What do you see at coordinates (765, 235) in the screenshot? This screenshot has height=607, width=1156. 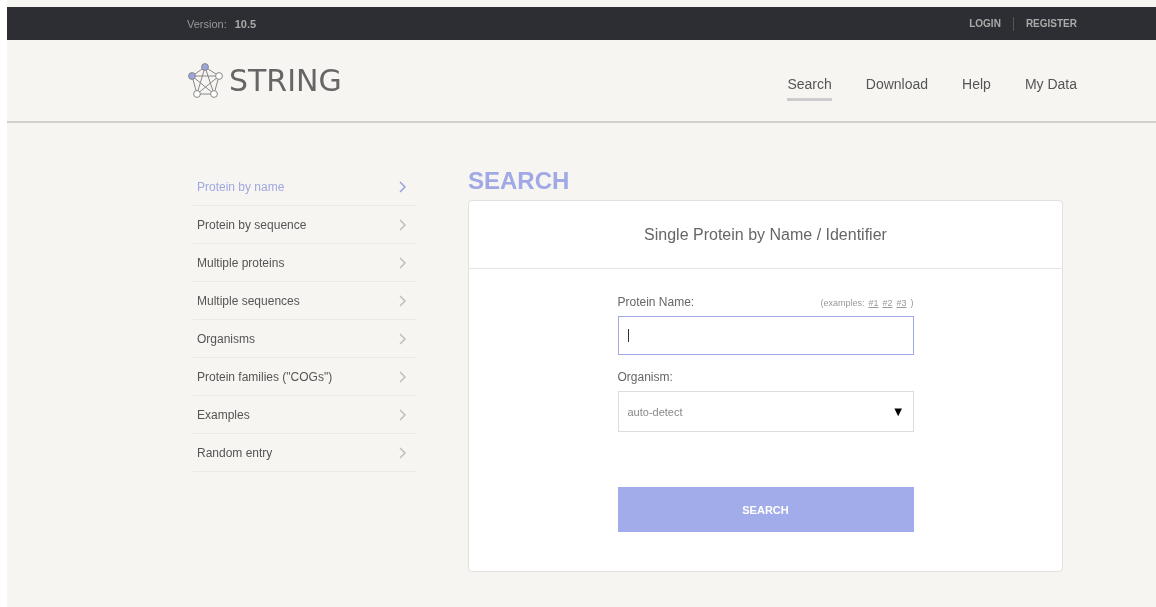 I see `card-title: Single Protein by Name / Identifier` at bounding box center [765, 235].